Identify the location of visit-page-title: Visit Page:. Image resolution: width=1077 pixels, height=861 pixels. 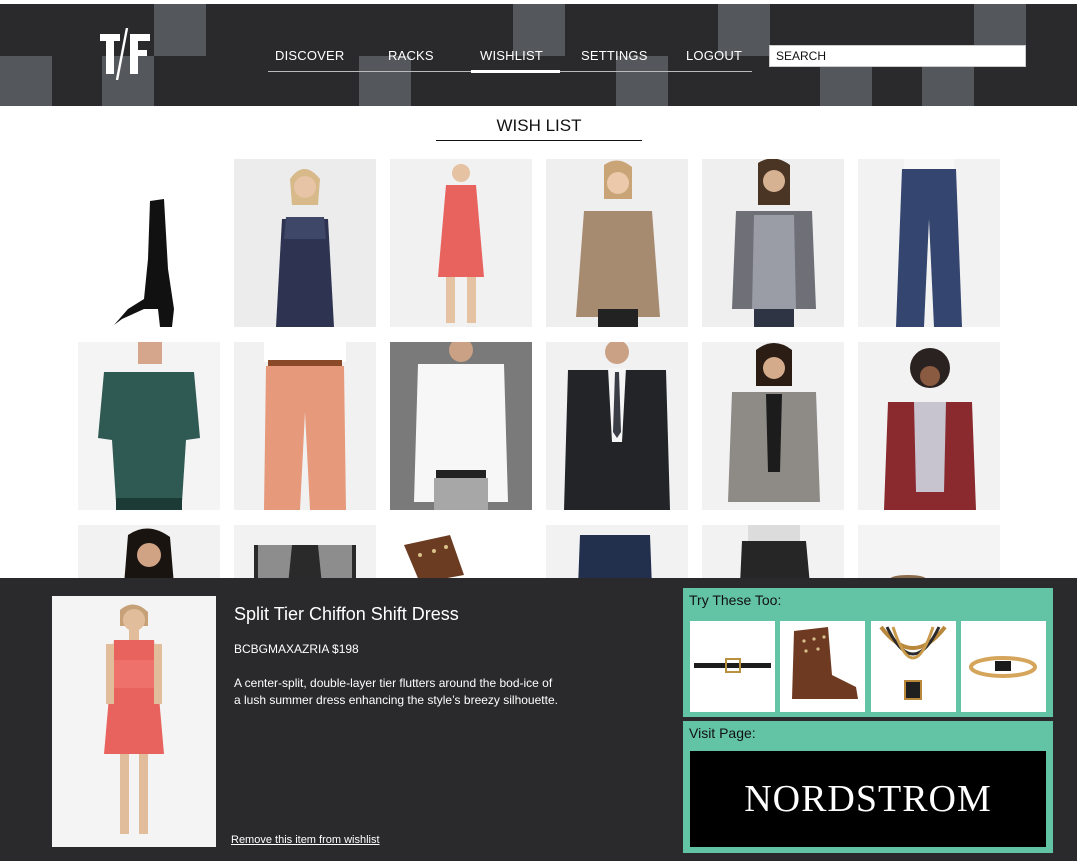
(722, 733).